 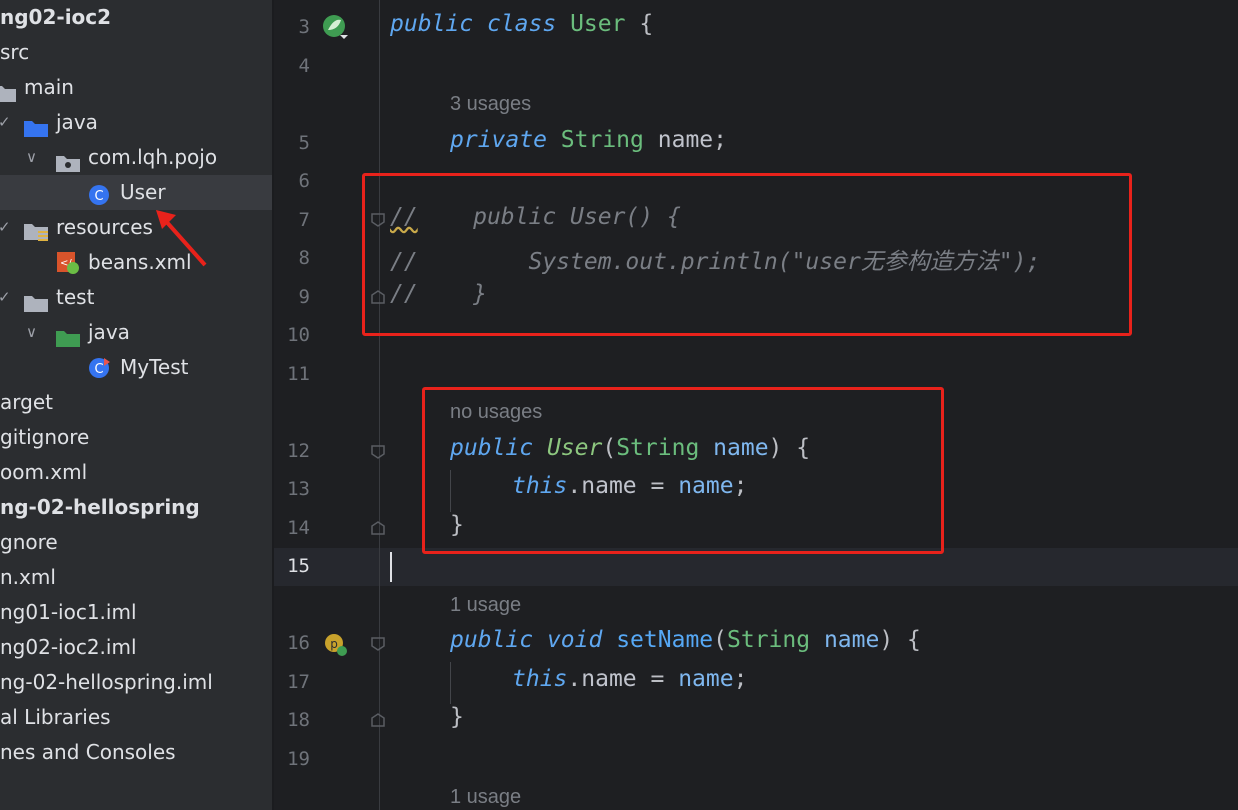 I want to click on tree-item-package: ∨ com.lqh.pojo, so click(x=136, y=157).